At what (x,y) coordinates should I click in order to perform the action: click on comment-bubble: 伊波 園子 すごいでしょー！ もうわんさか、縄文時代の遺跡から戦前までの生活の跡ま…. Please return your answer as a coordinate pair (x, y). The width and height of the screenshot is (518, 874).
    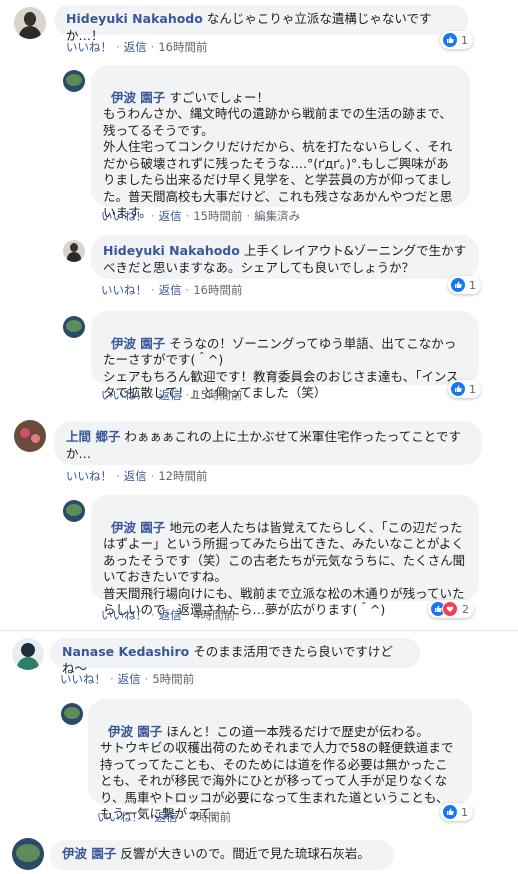
    Looking at the image, I should click on (280, 142).